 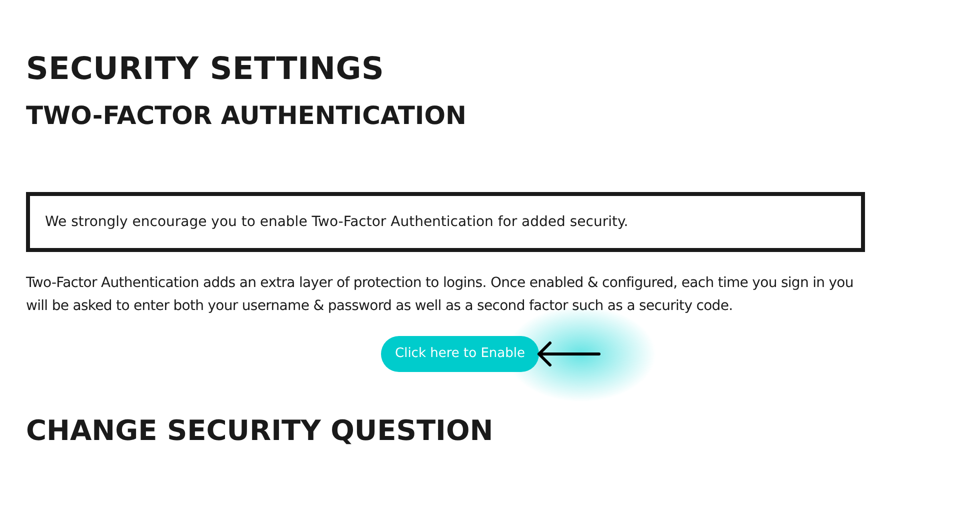 What do you see at coordinates (440, 295) in the screenshot?
I see `description-text: Two-Factor Authentication adds an extra layer of protection to logins. Once enabled & configured, each time you sign in you will be asked to enter both your username & password as well as a second factor such as a security code.` at bounding box center [440, 295].